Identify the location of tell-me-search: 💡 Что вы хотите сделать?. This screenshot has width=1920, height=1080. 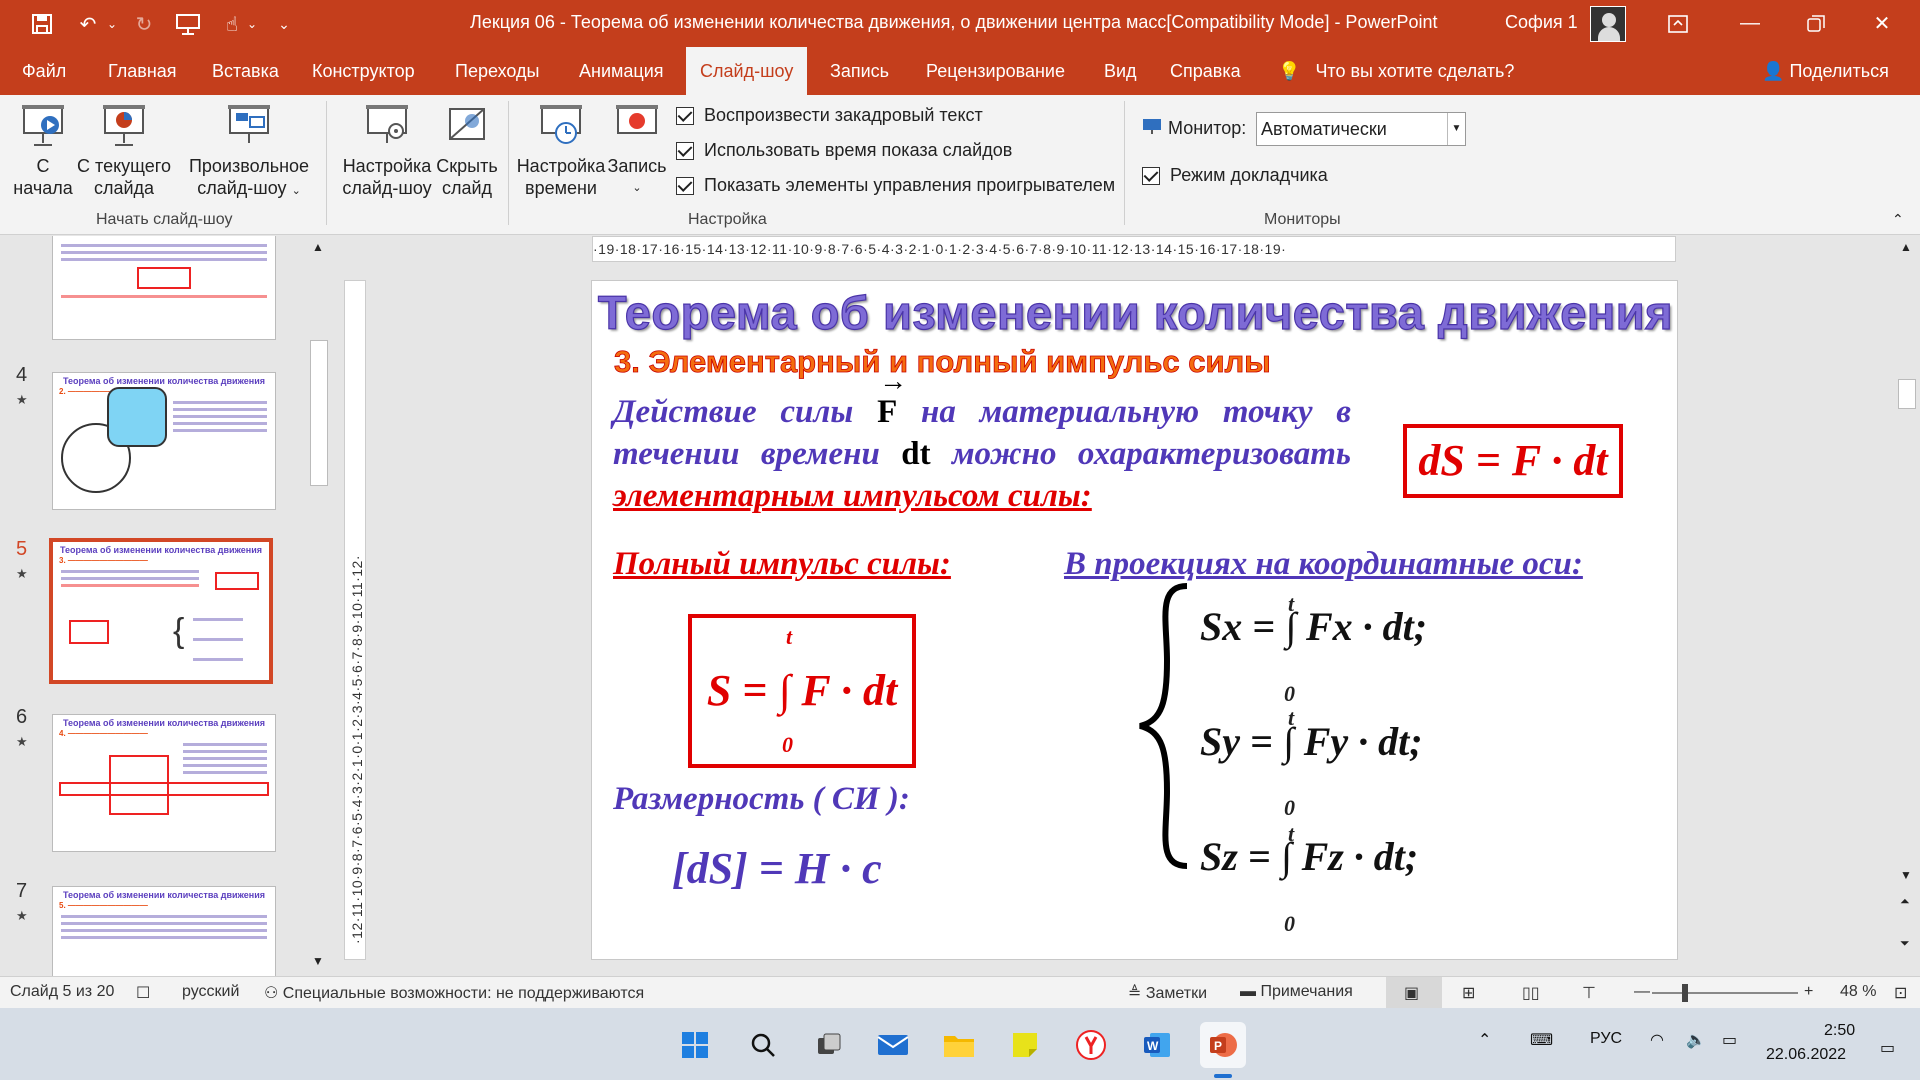
(1396, 71).